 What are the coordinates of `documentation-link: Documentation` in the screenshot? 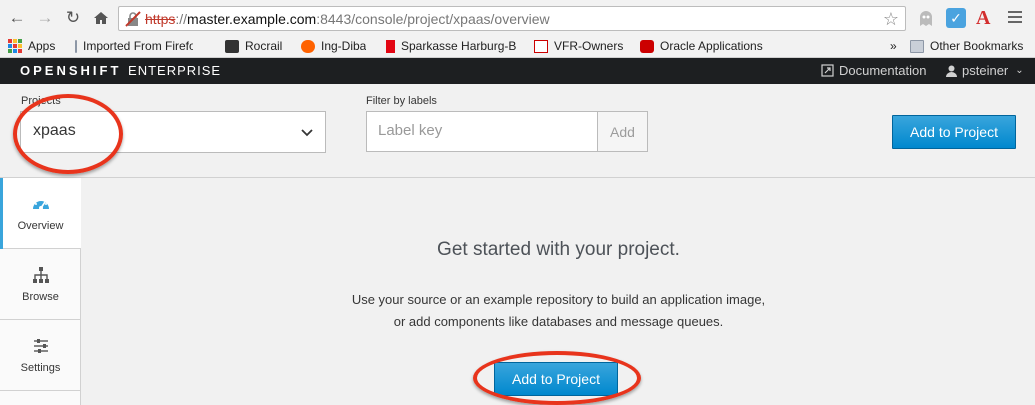 It's located at (873, 70).